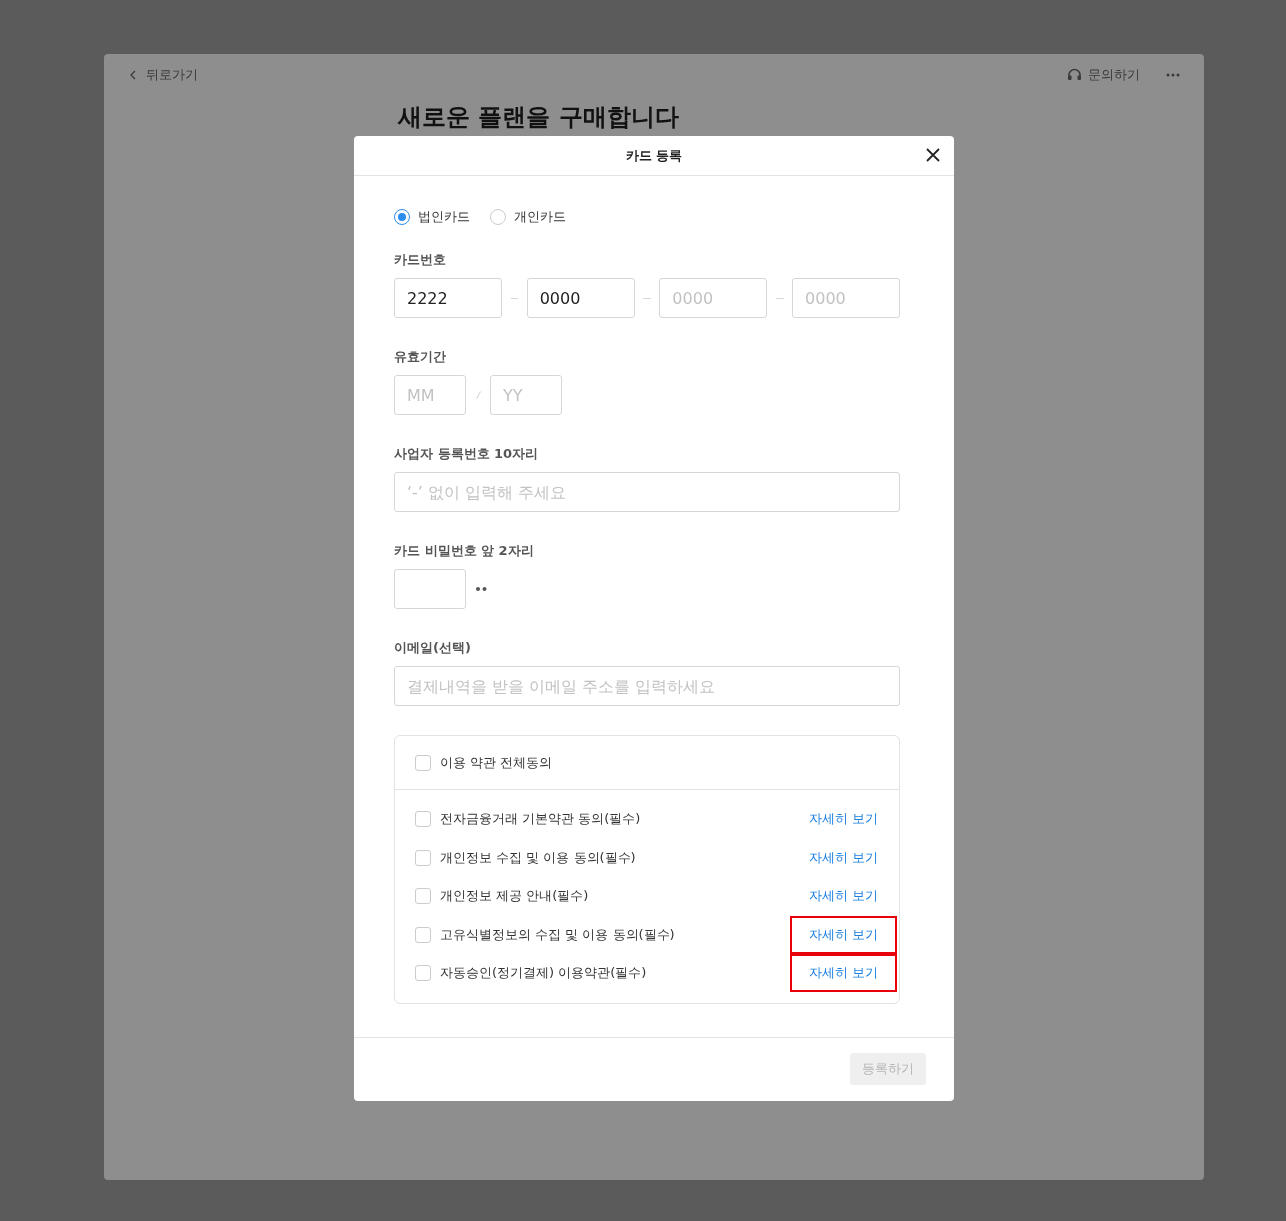 The width and height of the screenshot is (1286, 1221). I want to click on masked-digits-icon, so click(481, 589).